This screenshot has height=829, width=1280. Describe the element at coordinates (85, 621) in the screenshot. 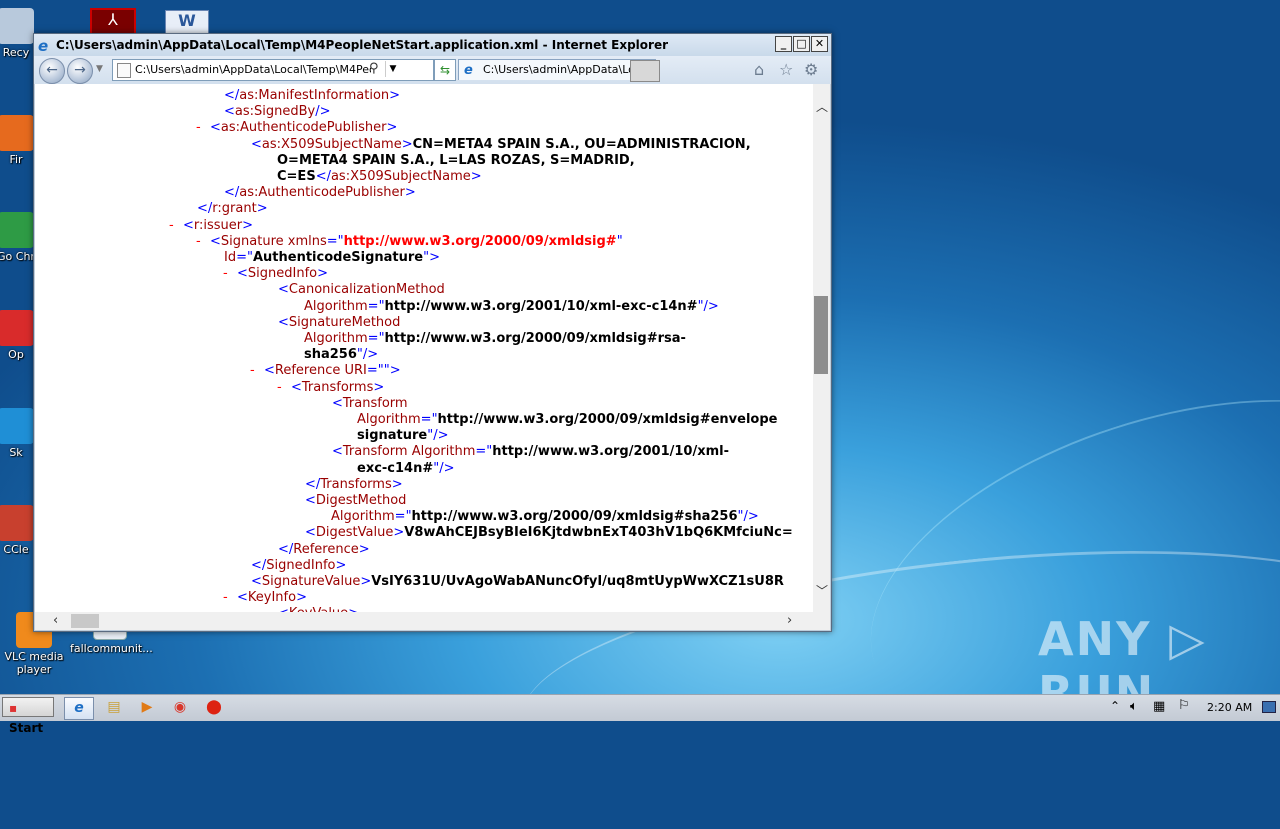

I see `horizontal-scroll-thumb` at that location.